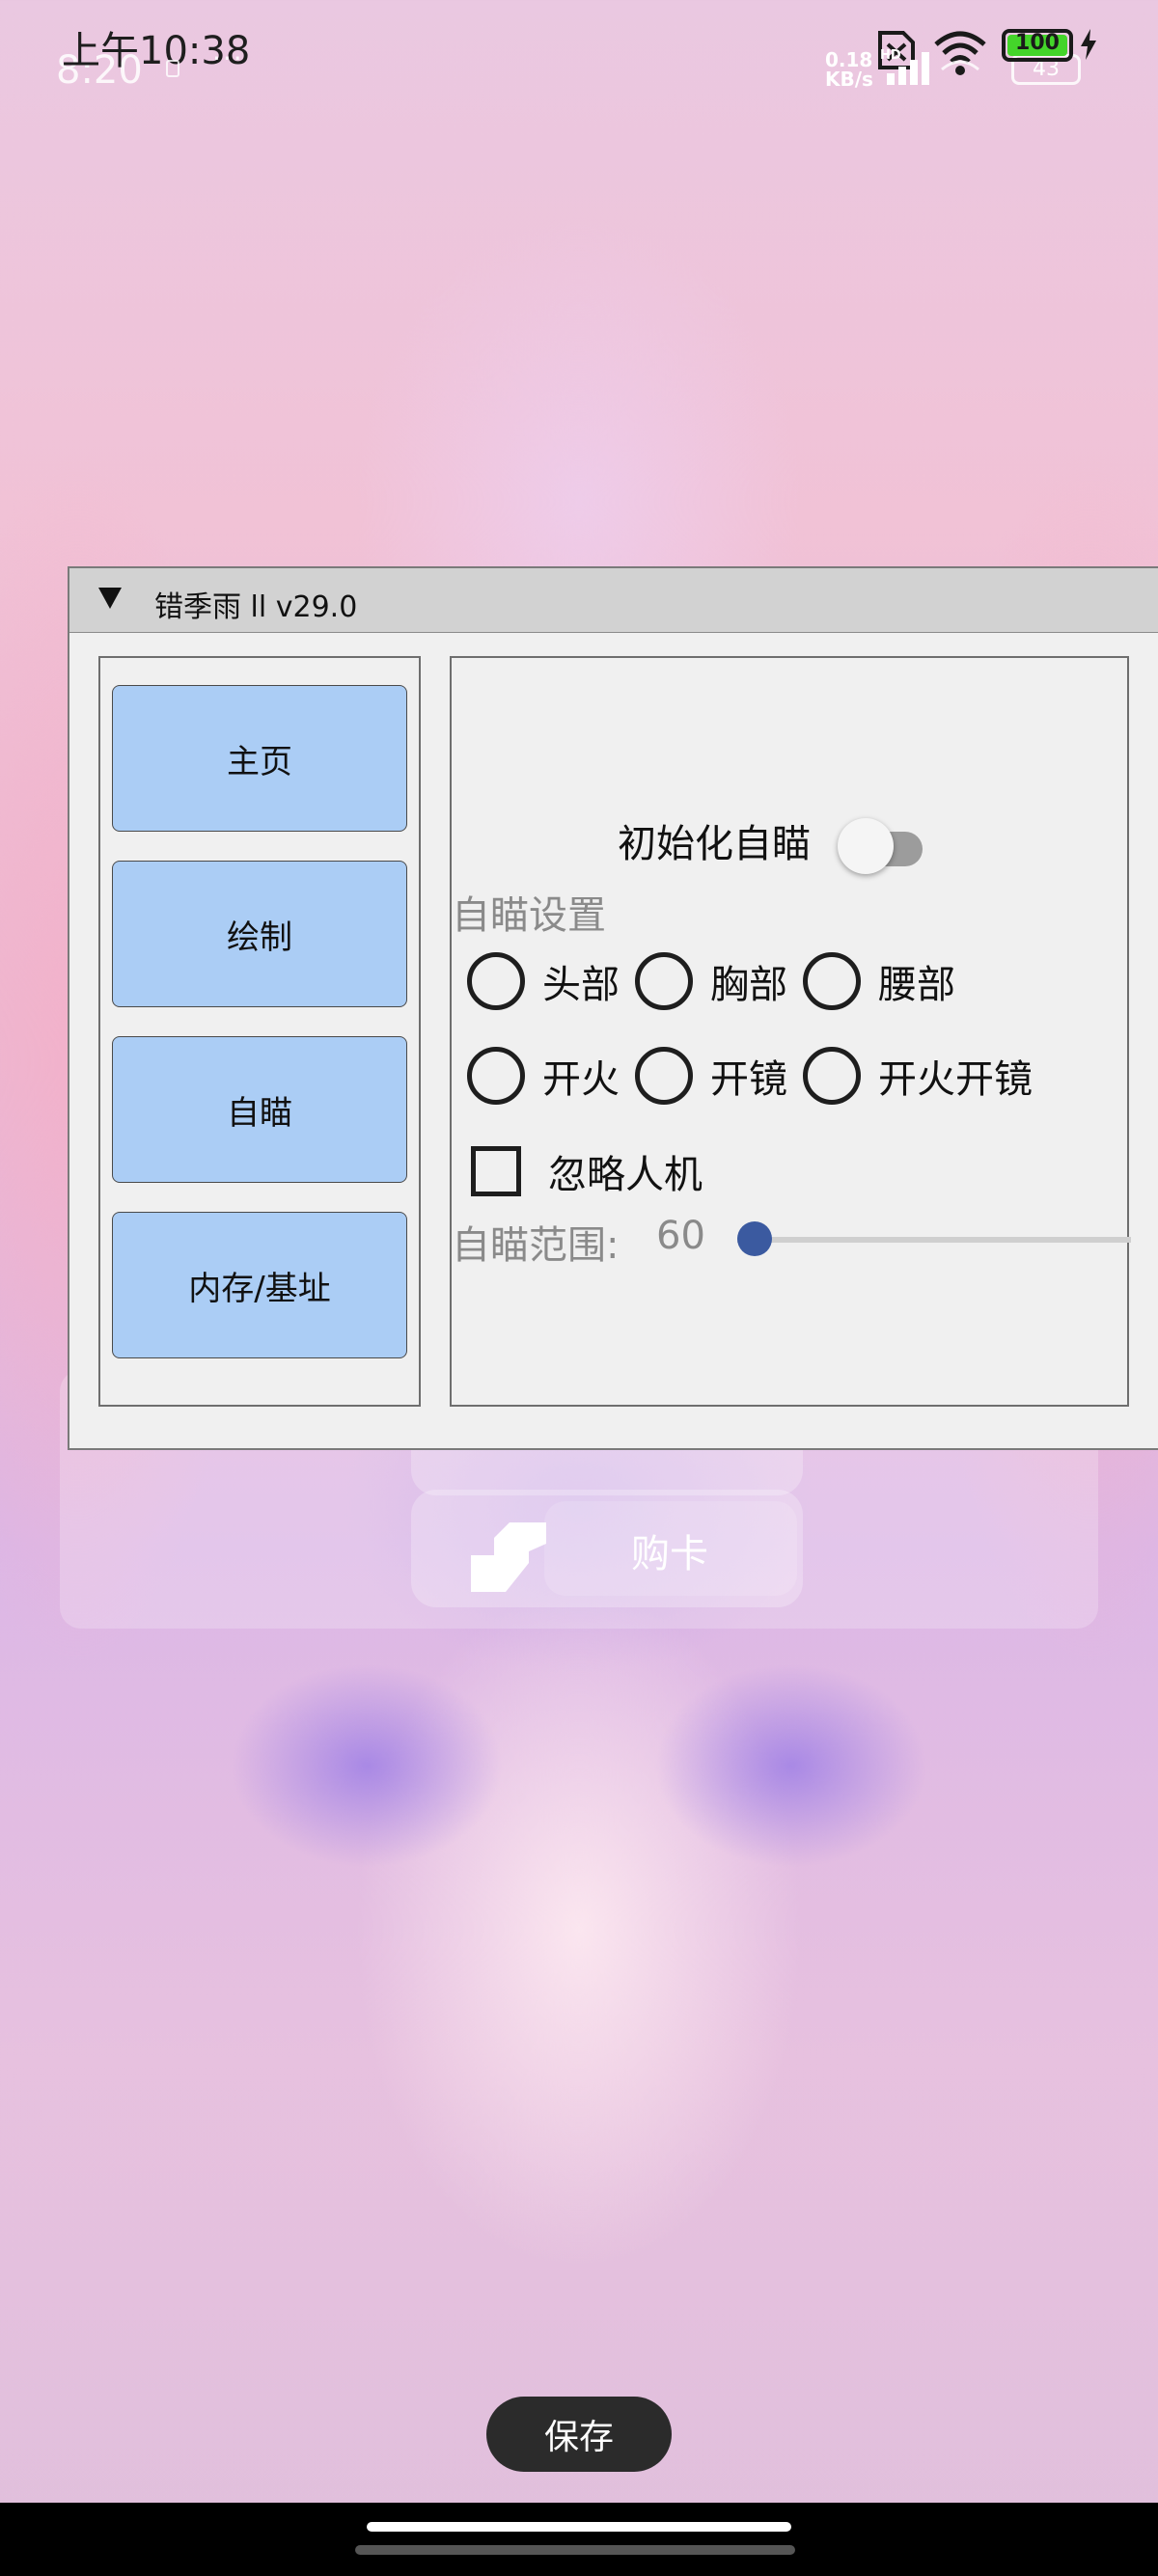  I want to click on slider-track, so click(934, 1240).